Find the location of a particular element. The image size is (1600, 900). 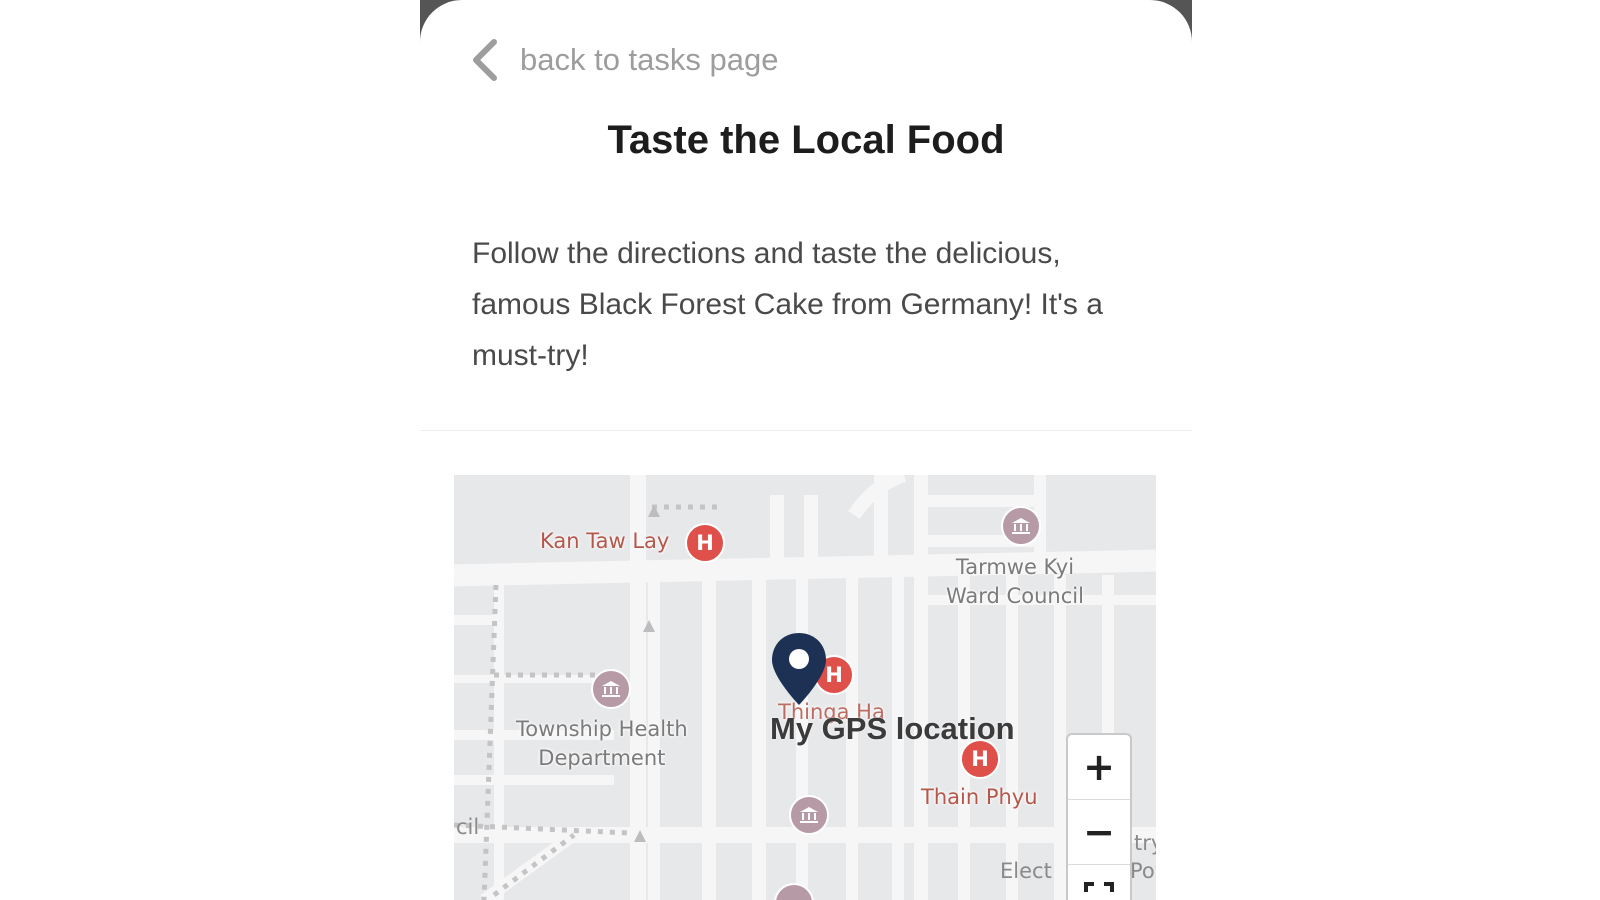

poi-label-tarmwe-line1: Tarmwe Kyi is located at coordinates (1015, 567).